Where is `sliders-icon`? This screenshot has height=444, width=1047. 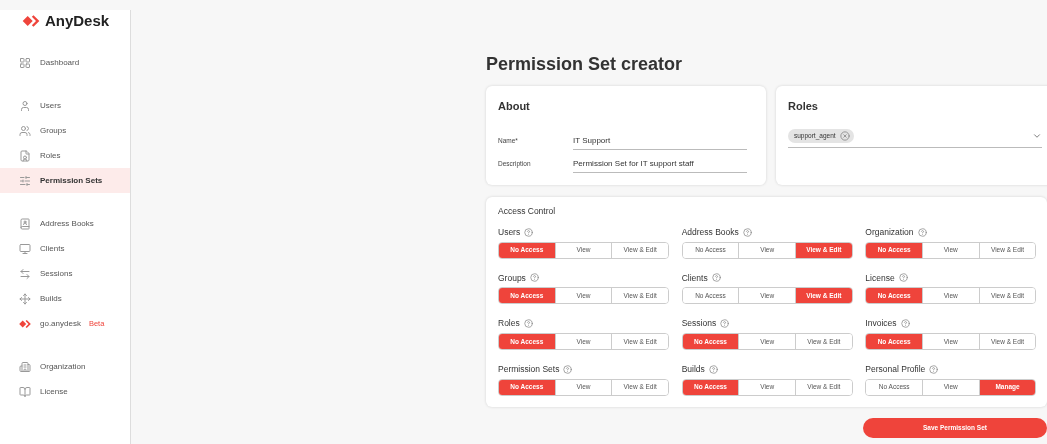
sliders-icon is located at coordinates (25, 180).